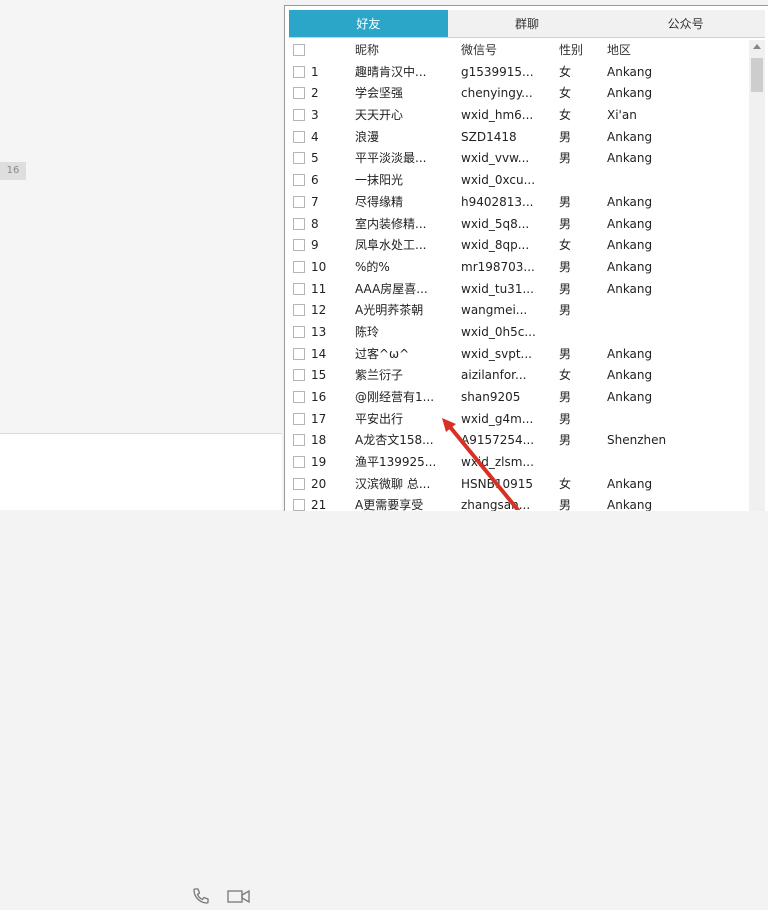 This screenshot has width=768, height=910. I want to click on column-header-region: 地区, so click(672, 51).